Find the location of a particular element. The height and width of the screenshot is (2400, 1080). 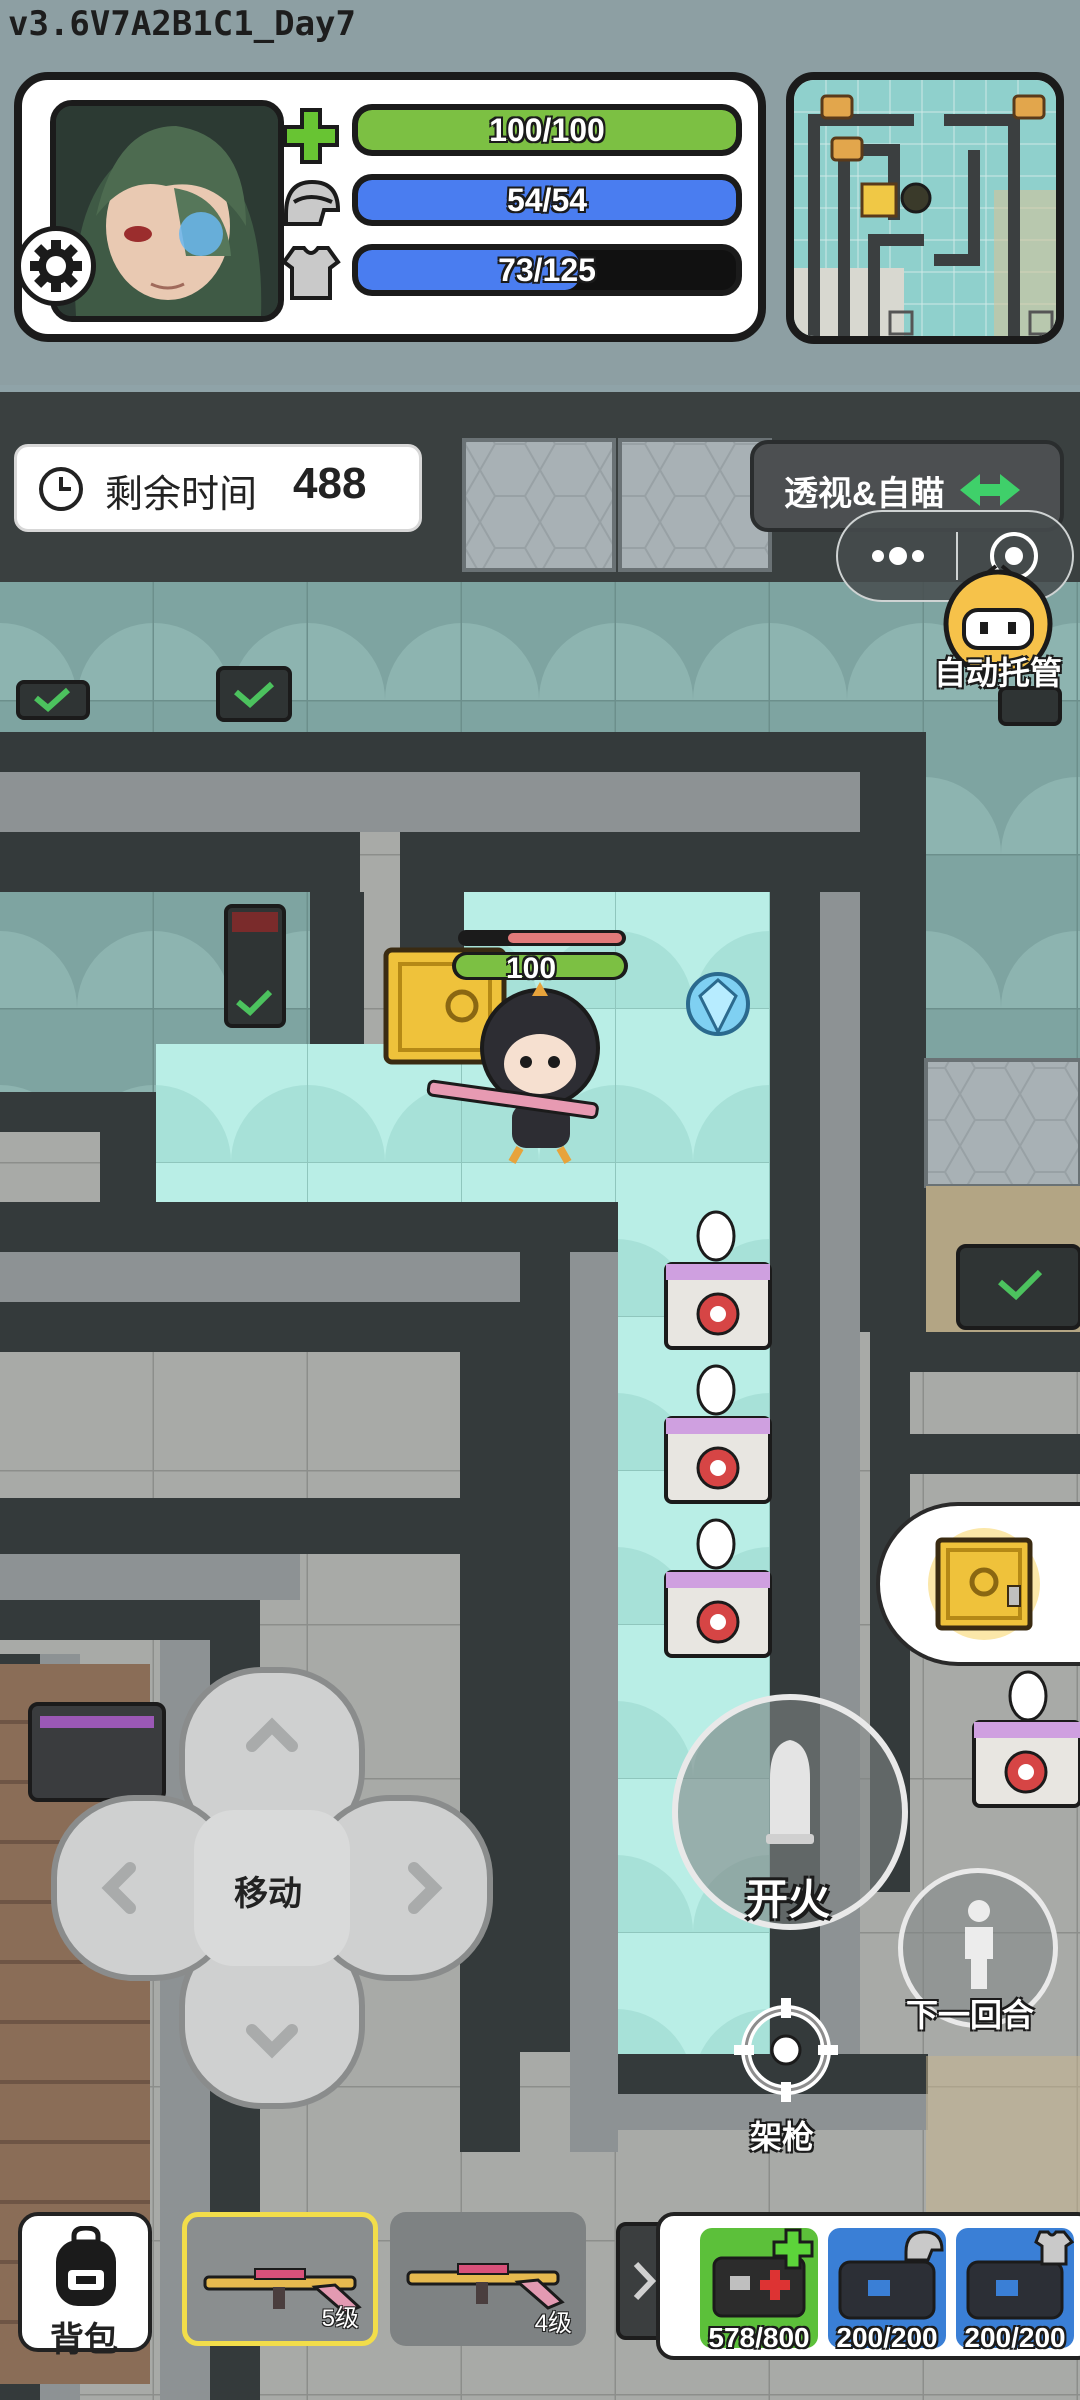

aim-label: 架枪 is located at coordinates (782, 2137).